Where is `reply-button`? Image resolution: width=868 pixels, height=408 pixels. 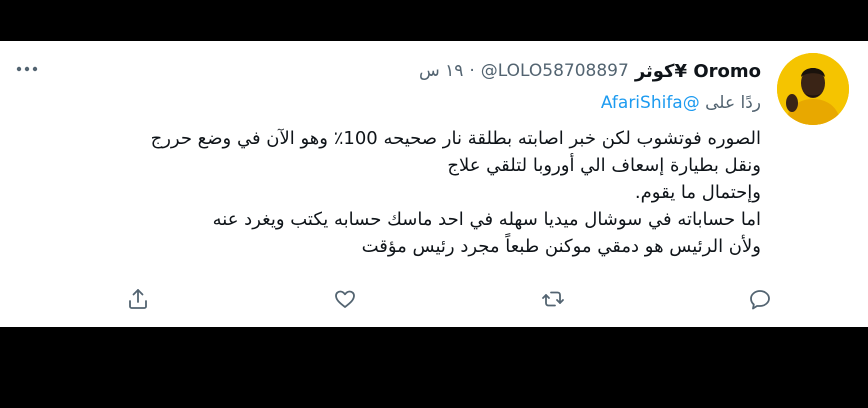
reply-button is located at coordinates (760, 299).